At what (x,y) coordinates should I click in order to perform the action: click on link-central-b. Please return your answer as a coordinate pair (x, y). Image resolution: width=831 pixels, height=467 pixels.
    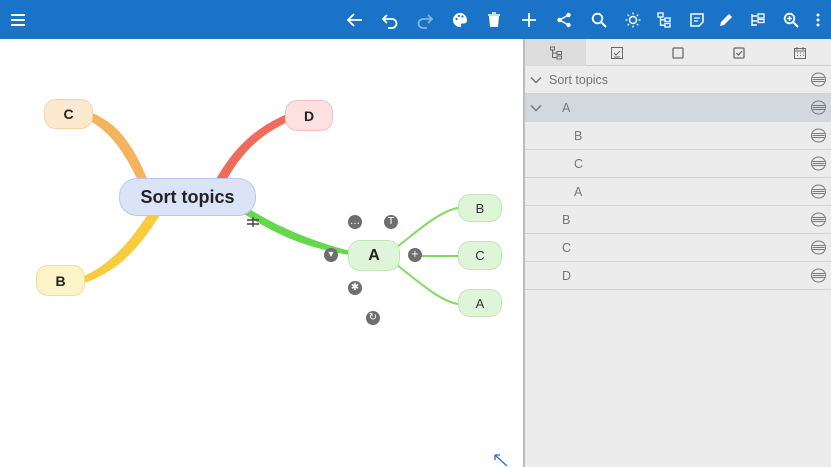
    Looking at the image, I should click on (121, 247).